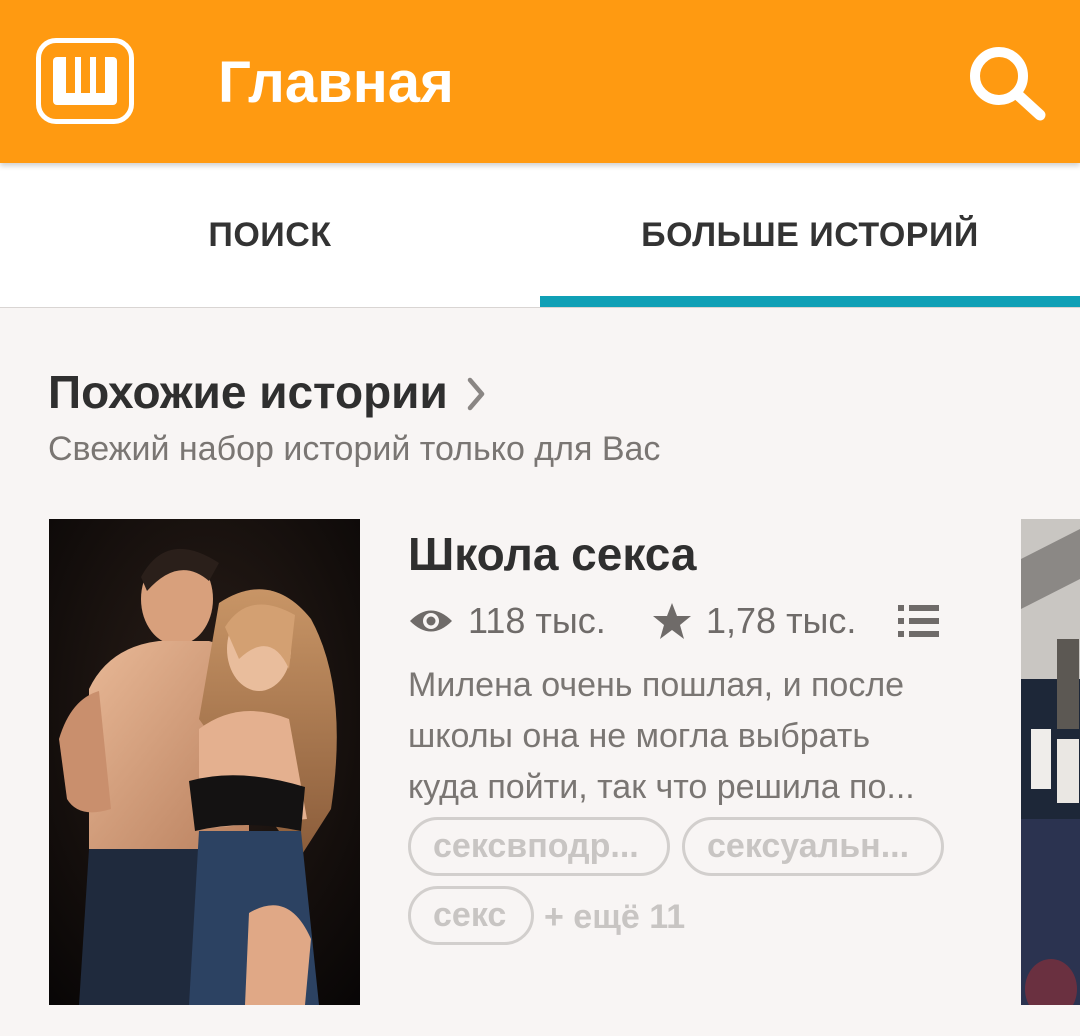 This screenshot has height=1036, width=1080. Describe the element at coordinates (85, 81) in the screenshot. I see `wattpad-logo-icon` at that location.